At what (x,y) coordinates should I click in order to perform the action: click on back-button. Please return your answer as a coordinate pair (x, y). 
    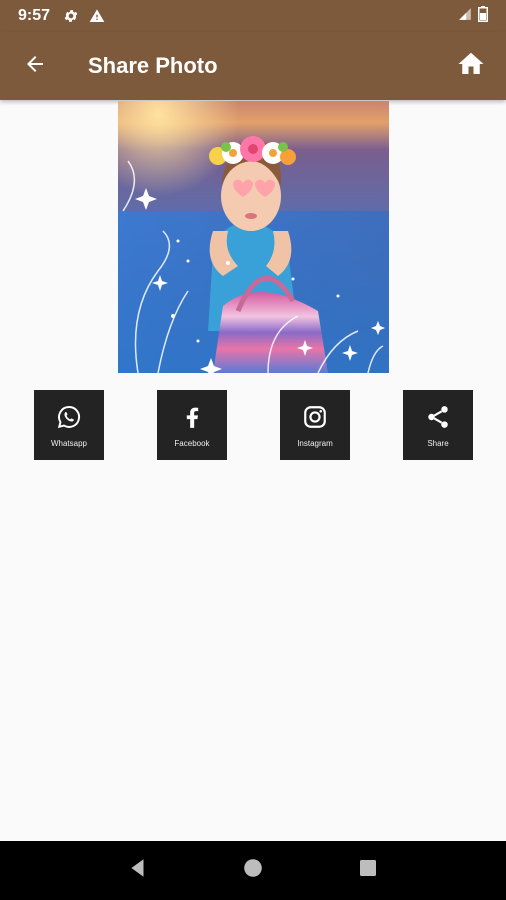
    Looking at the image, I should click on (35, 66).